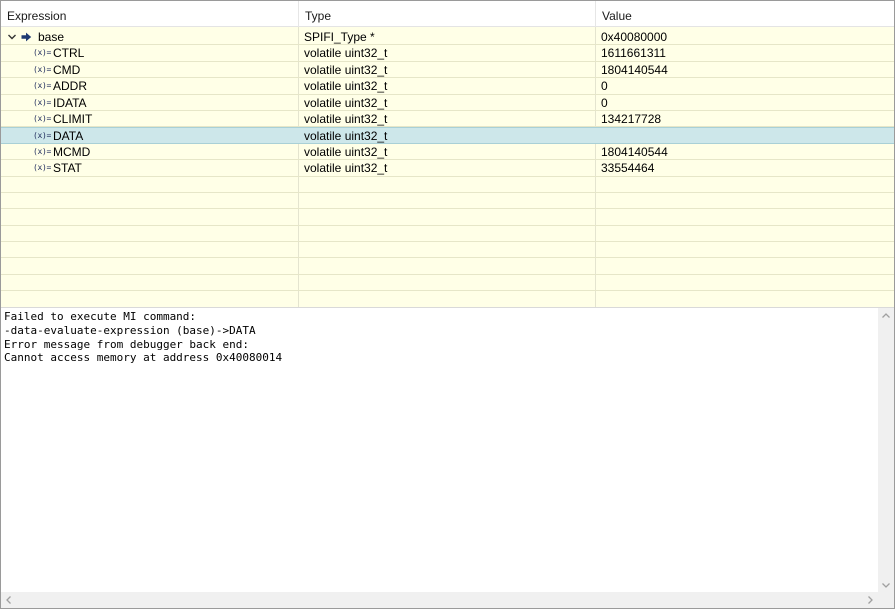 The width and height of the screenshot is (895, 609). Describe the element at coordinates (439, 600) in the screenshot. I see `horizontal-scrollbar` at that location.